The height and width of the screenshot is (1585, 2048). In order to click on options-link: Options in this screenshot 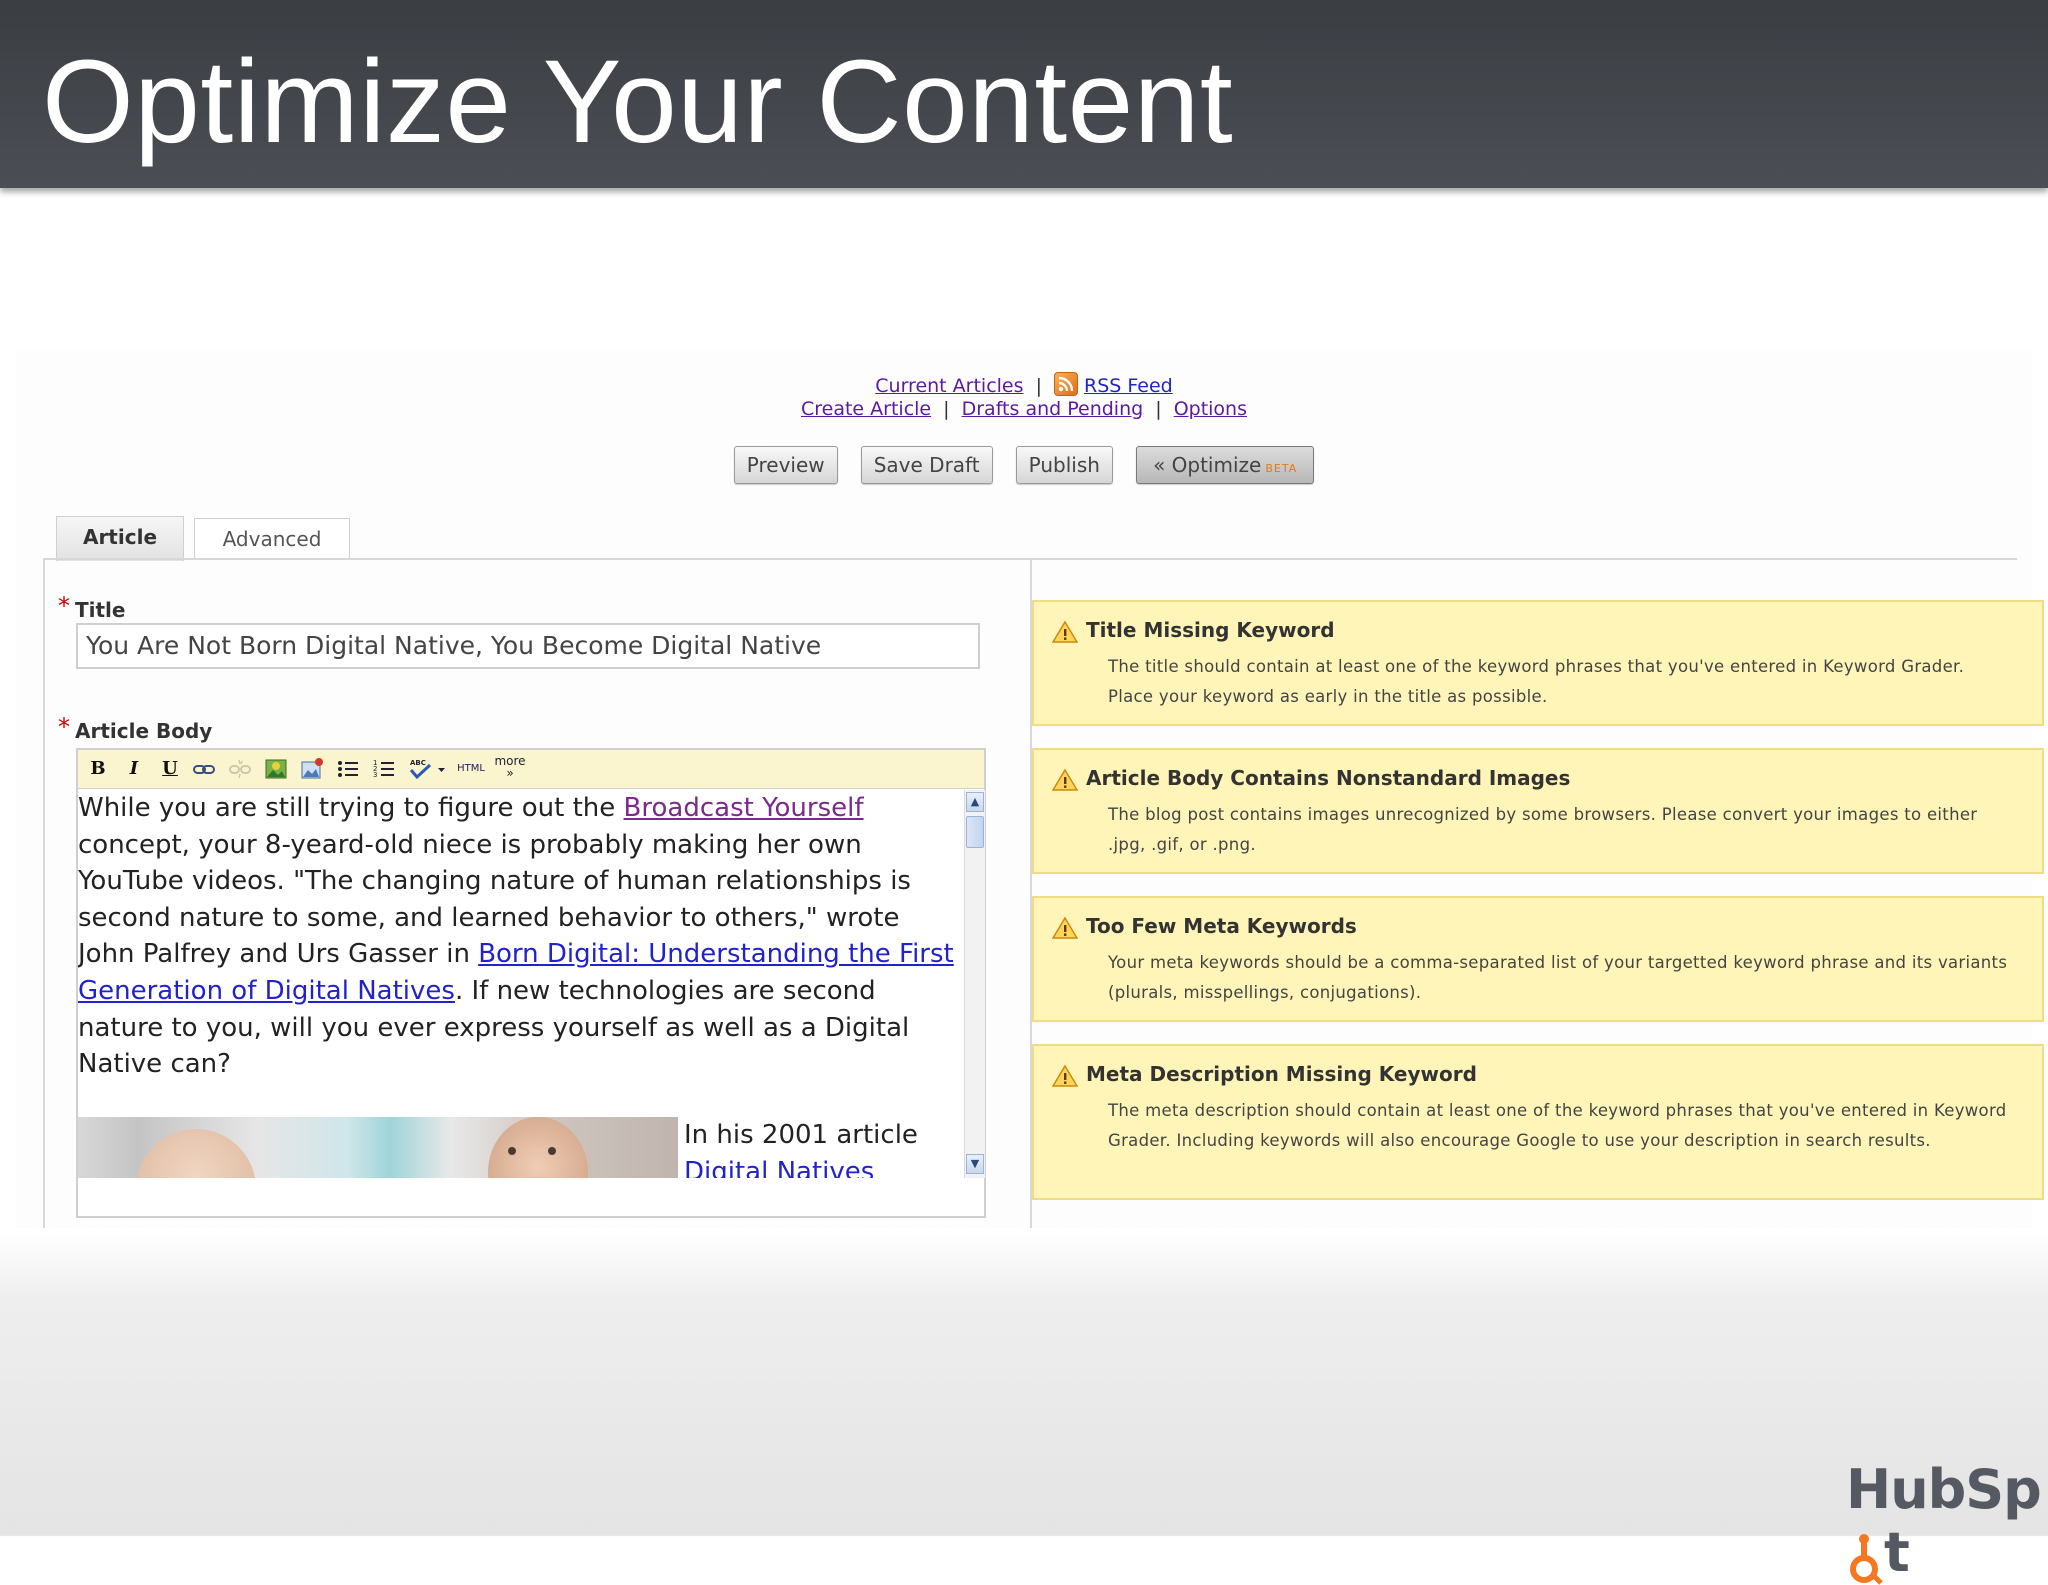, I will do `click(1210, 409)`.